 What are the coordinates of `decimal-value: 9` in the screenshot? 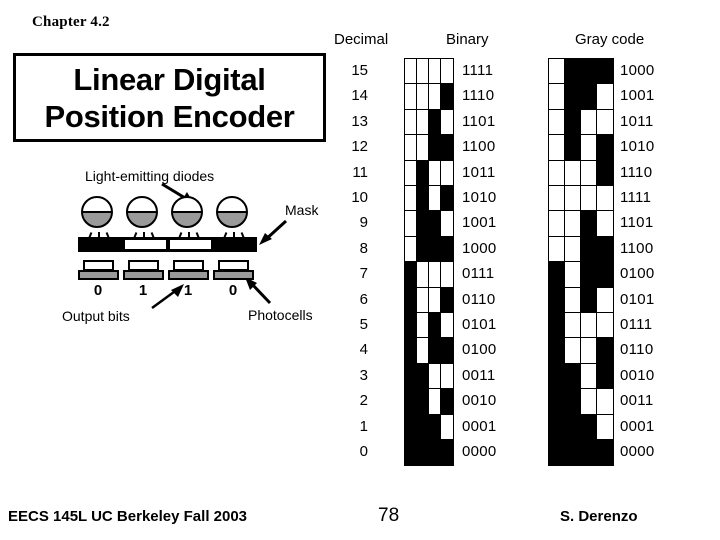 It's located at (363, 223).